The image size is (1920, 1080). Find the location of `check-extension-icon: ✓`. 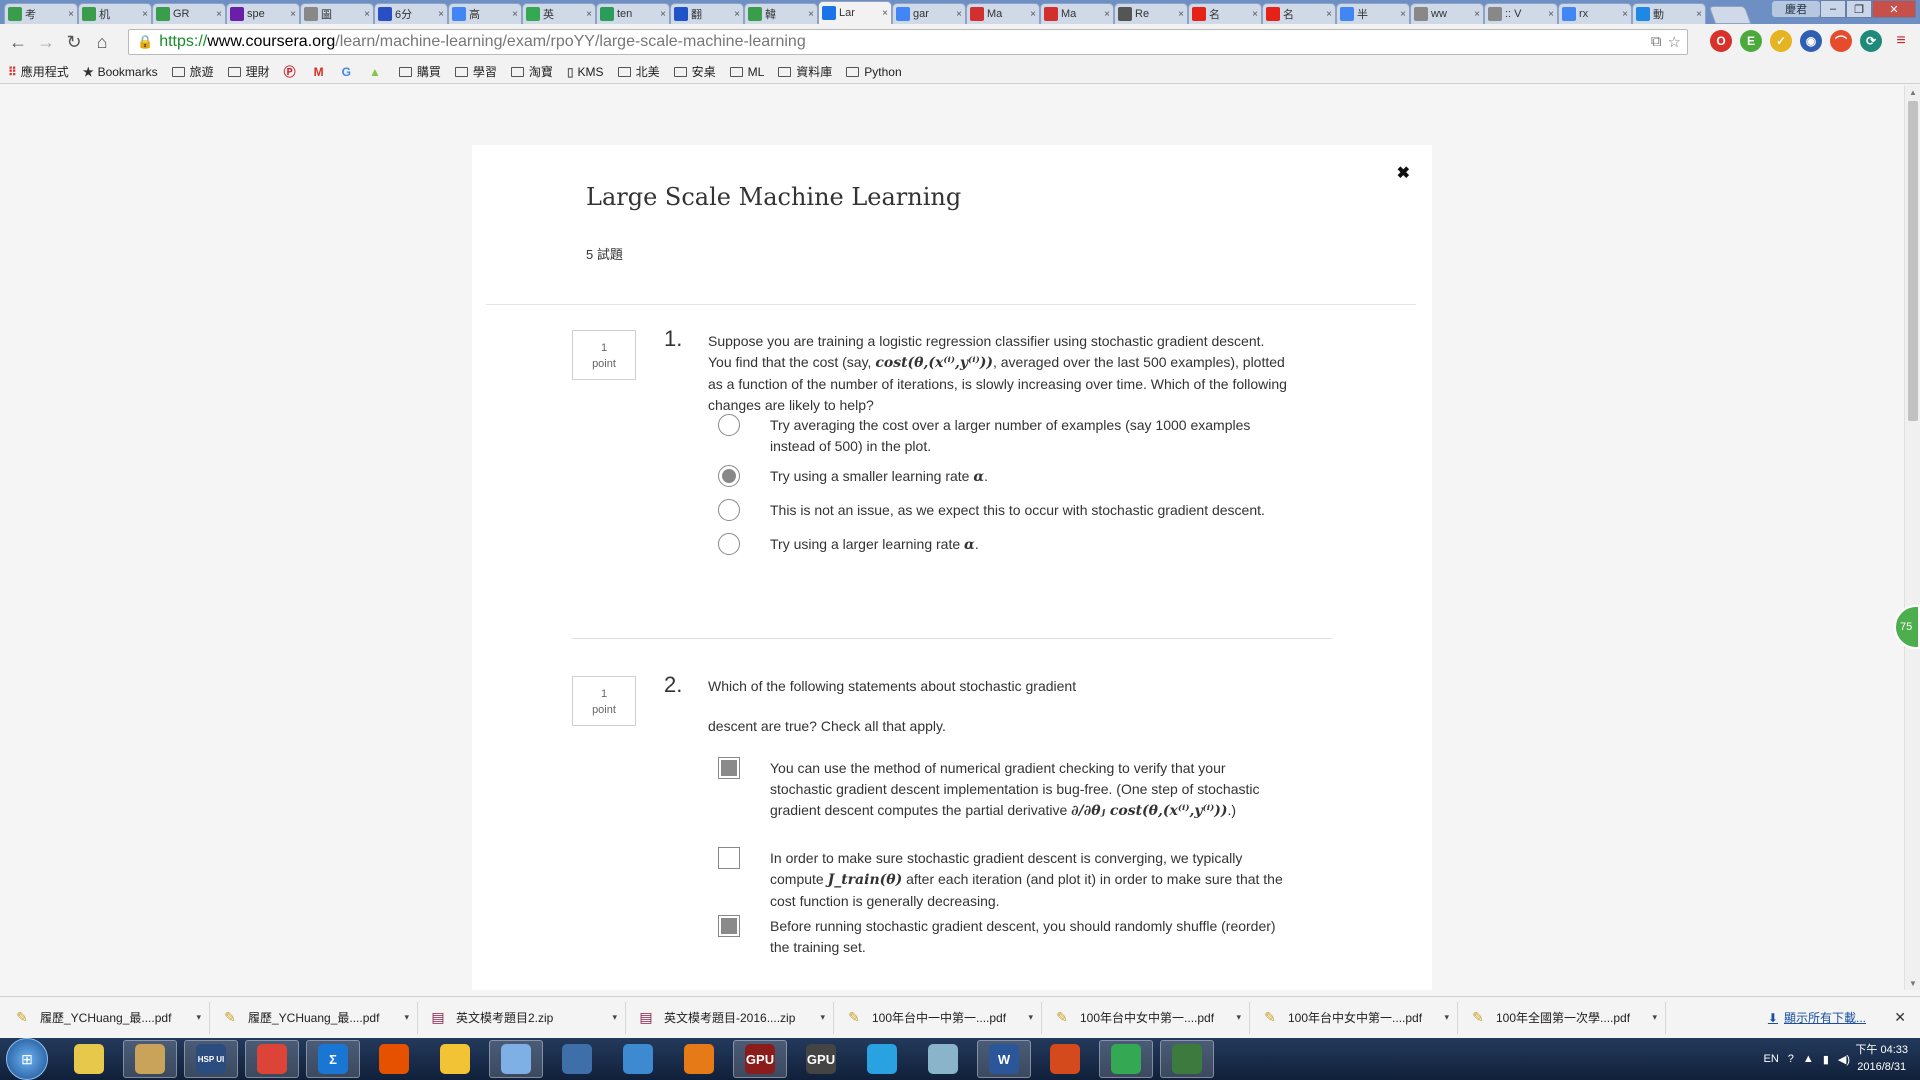

check-extension-icon: ✓ is located at coordinates (1781, 41).